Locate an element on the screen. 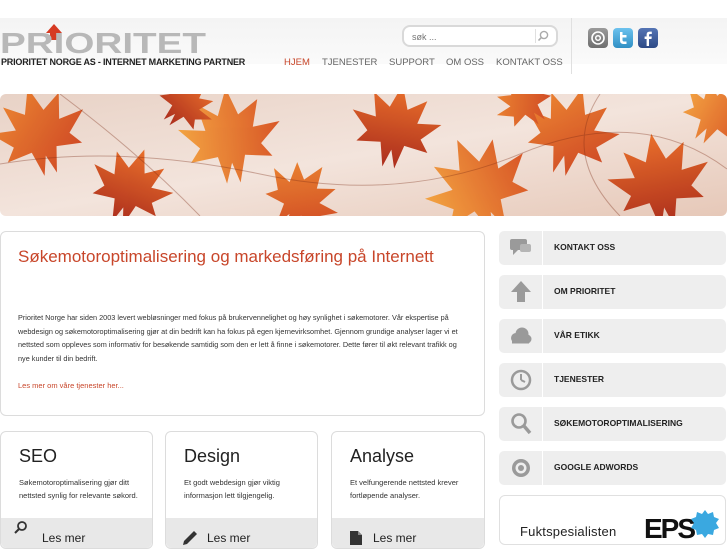  card-title-design: Design is located at coordinates (212, 456).